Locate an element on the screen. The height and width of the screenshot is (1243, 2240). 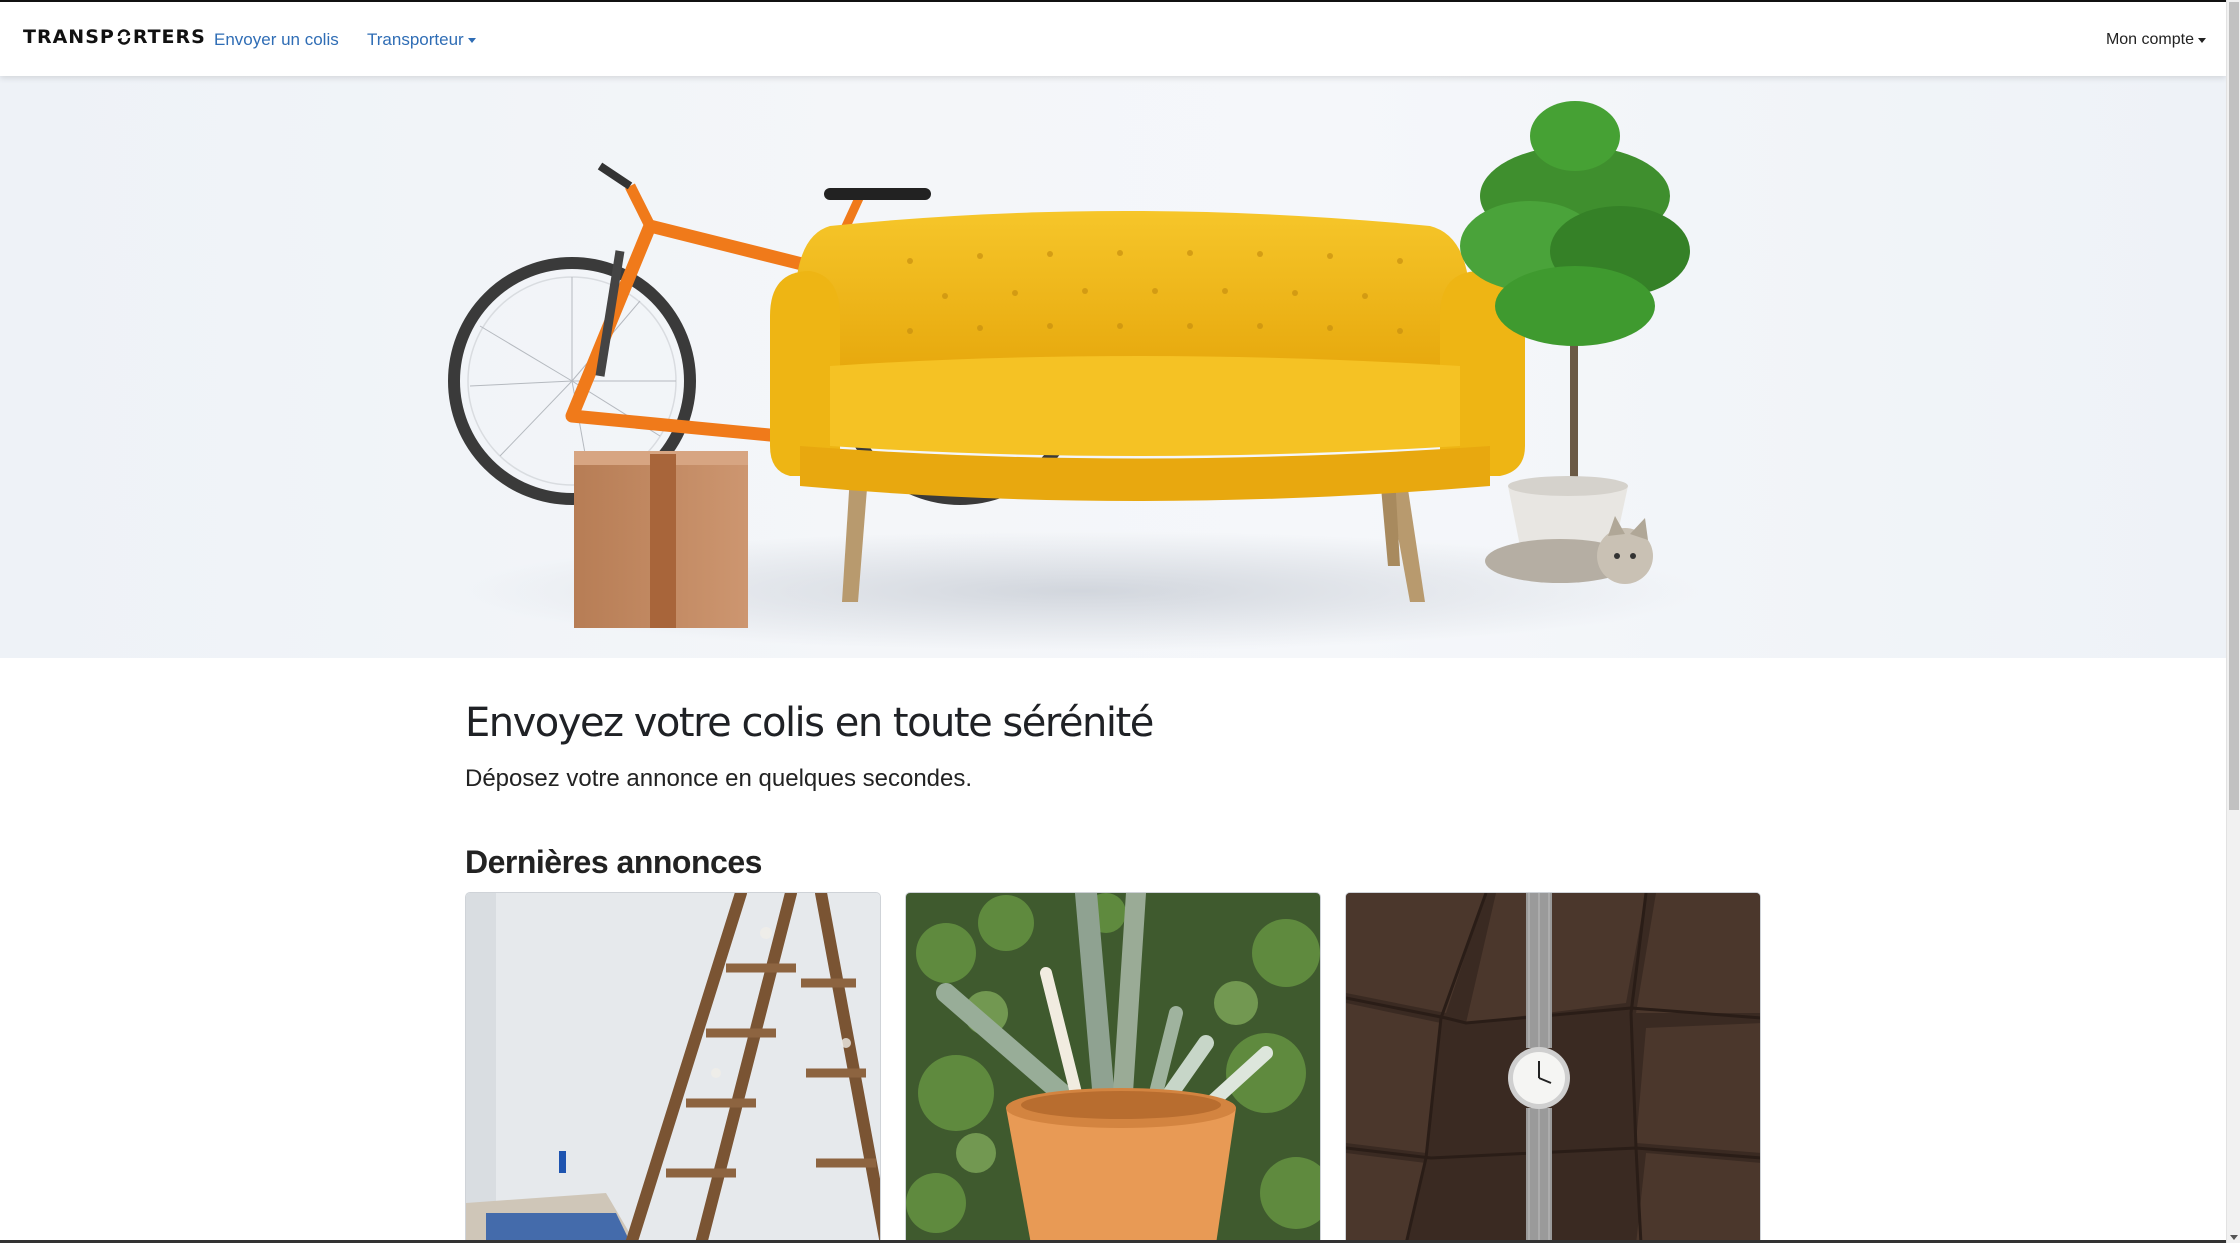
scroll-down-arrow-icon is located at coordinates (2234, 1237).